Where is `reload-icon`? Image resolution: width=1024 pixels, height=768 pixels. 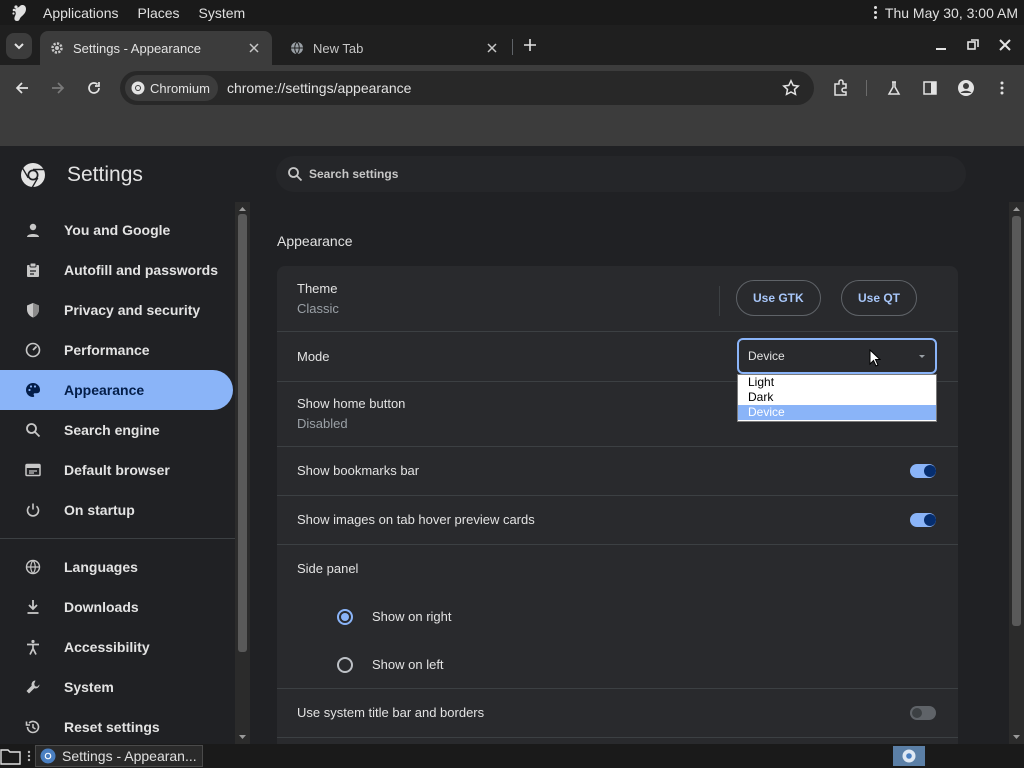 reload-icon is located at coordinates (94, 88).